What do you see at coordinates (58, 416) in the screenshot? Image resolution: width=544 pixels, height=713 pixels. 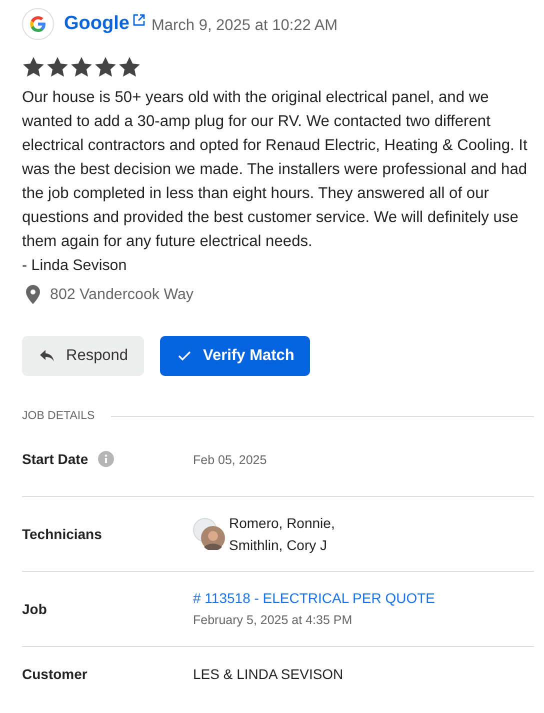 I see `section-title: JOB DETAILS` at bounding box center [58, 416].